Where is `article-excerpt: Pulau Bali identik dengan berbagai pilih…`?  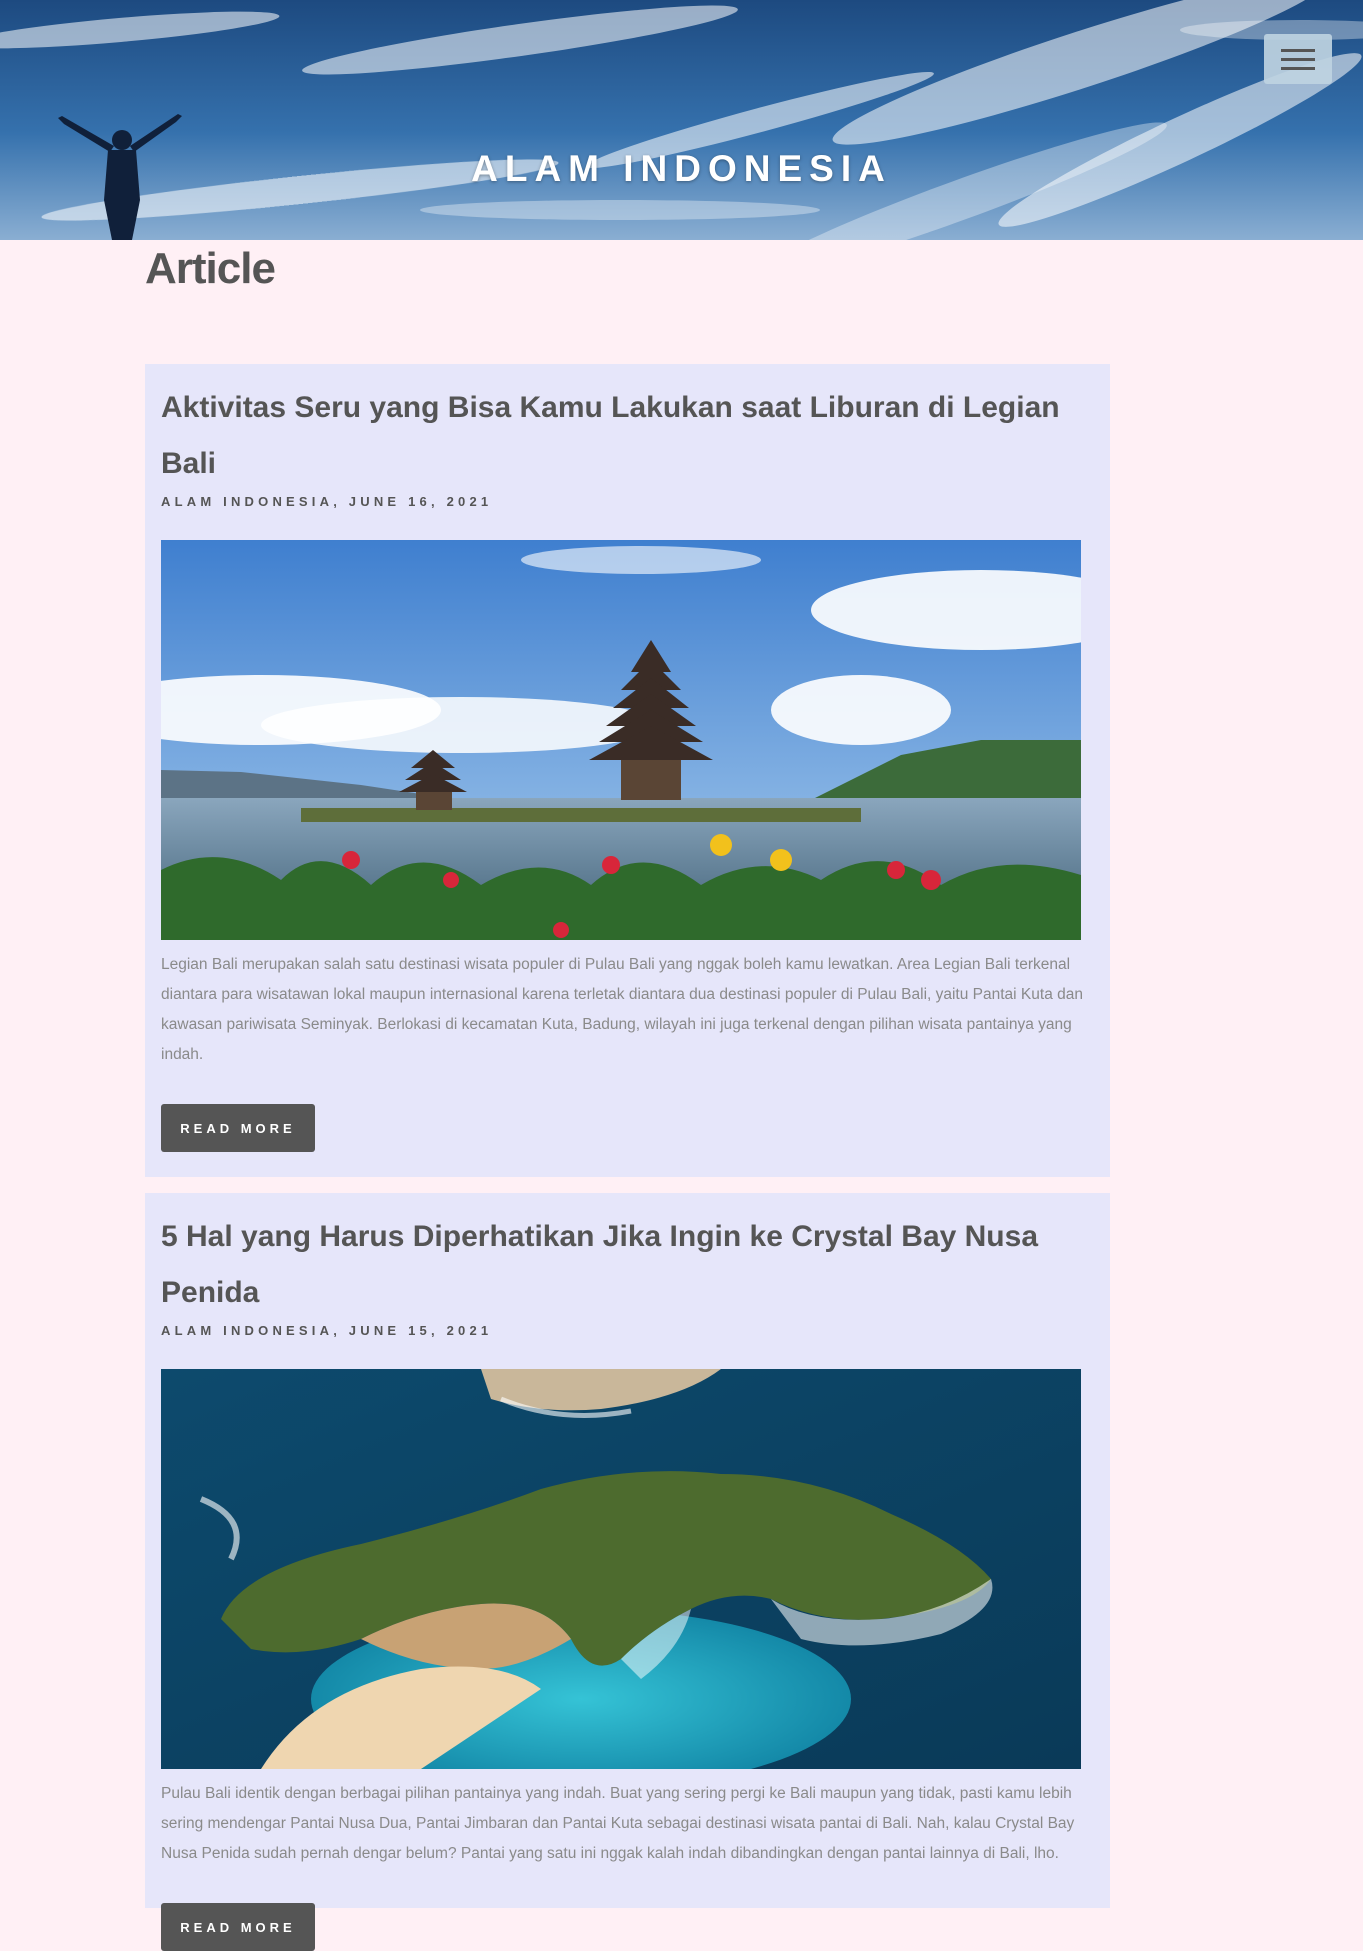 article-excerpt: Pulau Bali identik dengan berbagai pilih… is located at coordinates (618, 1823).